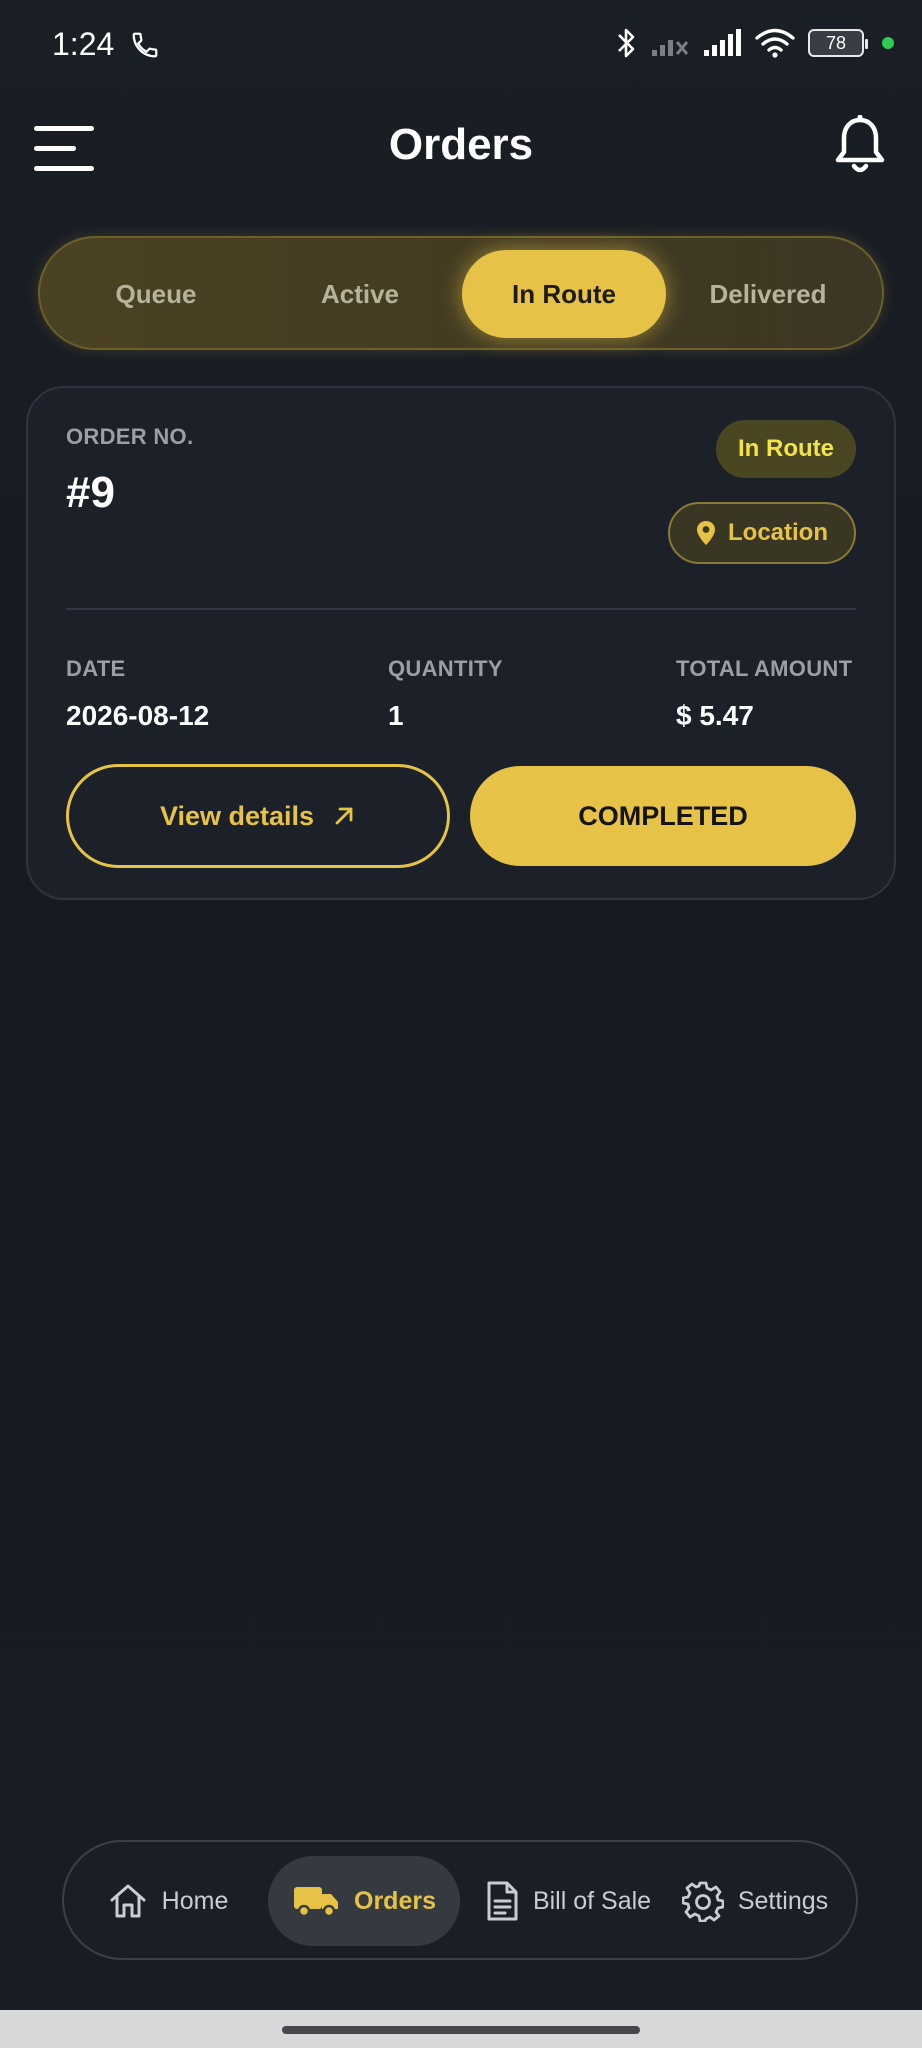 Image resolution: width=922 pixels, height=2048 pixels. I want to click on page-title: Orders, so click(461, 144).